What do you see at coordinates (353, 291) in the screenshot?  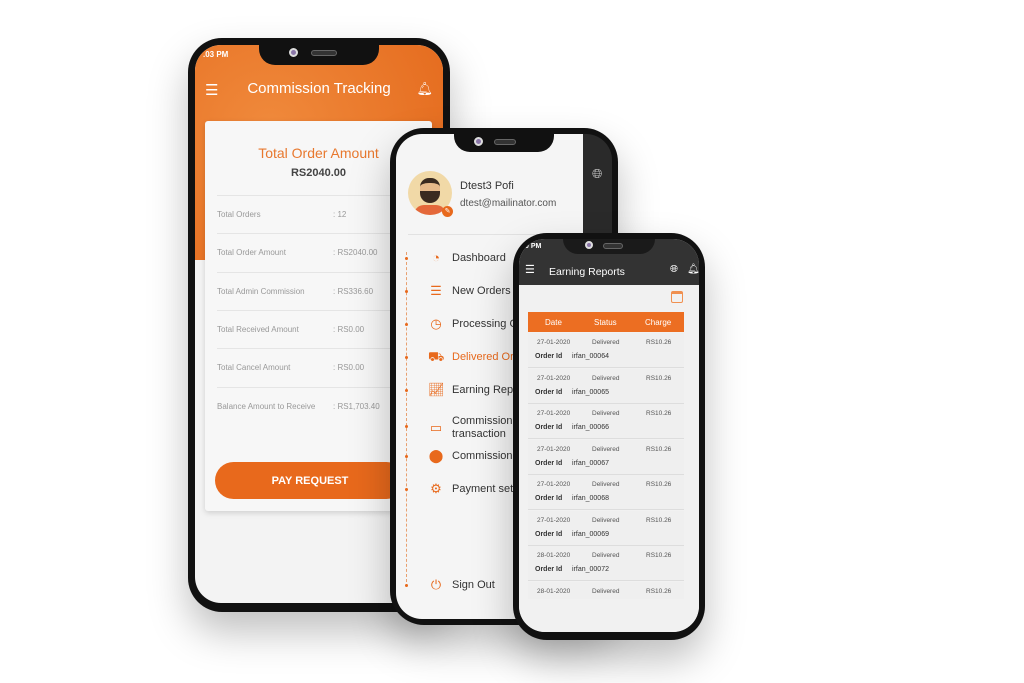 I see `row-value: : RS336.60` at bounding box center [353, 291].